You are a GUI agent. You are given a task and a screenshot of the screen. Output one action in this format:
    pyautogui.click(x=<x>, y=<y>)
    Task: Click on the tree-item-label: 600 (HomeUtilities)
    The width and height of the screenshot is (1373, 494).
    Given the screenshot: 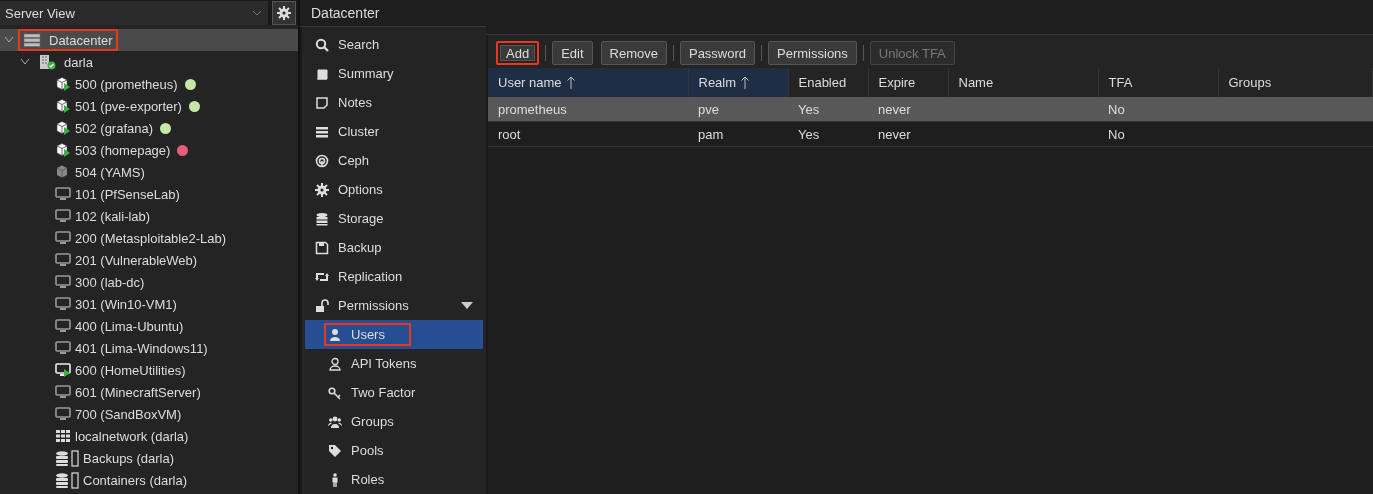 What is the action you would take?
    pyautogui.click(x=130, y=370)
    